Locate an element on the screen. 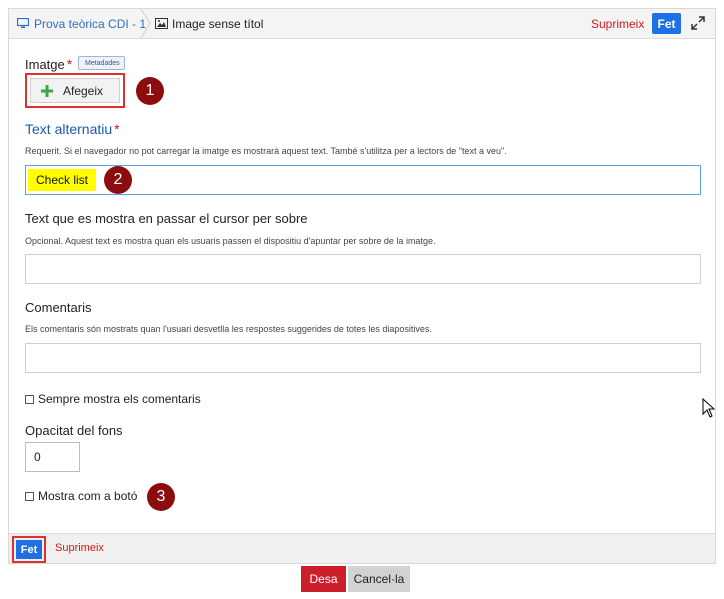 The image size is (724, 599). breadcrumb-current-label: Image sense títol is located at coordinates (218, 23).